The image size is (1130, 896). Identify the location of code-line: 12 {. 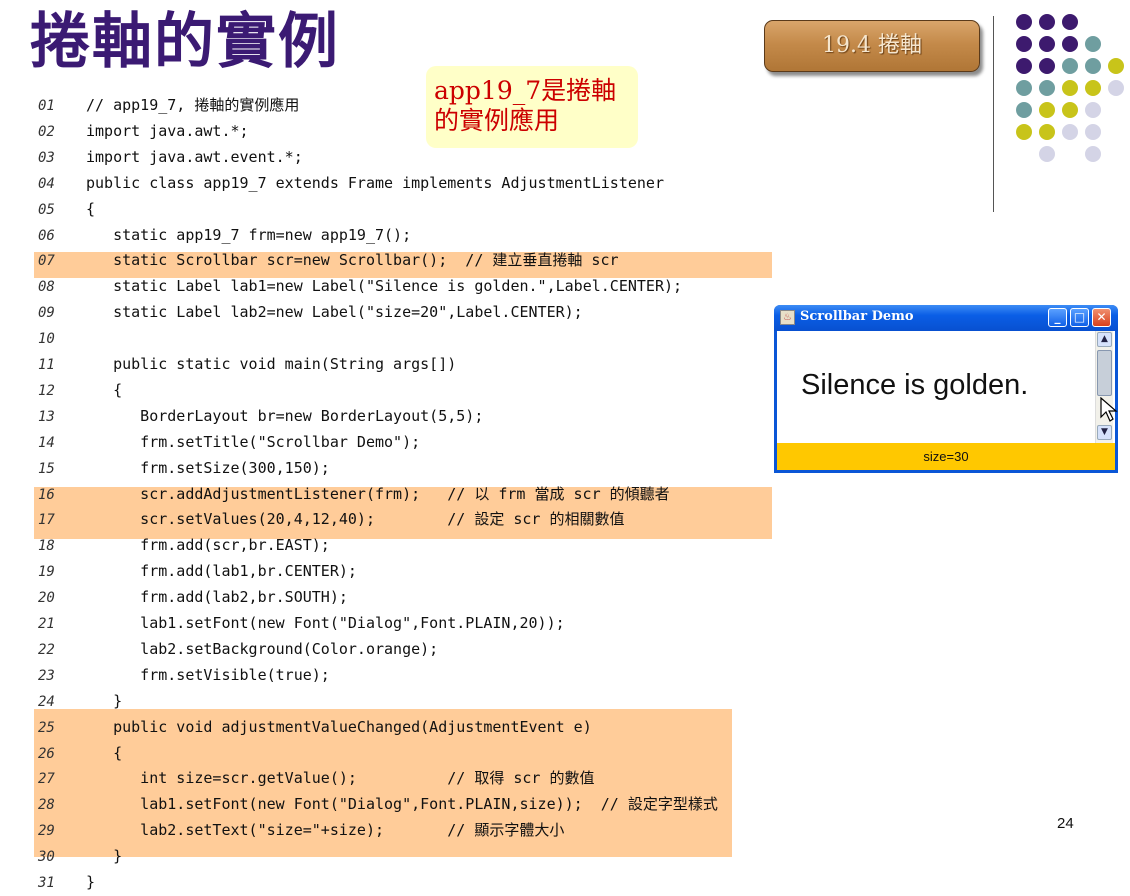
(80, 390).